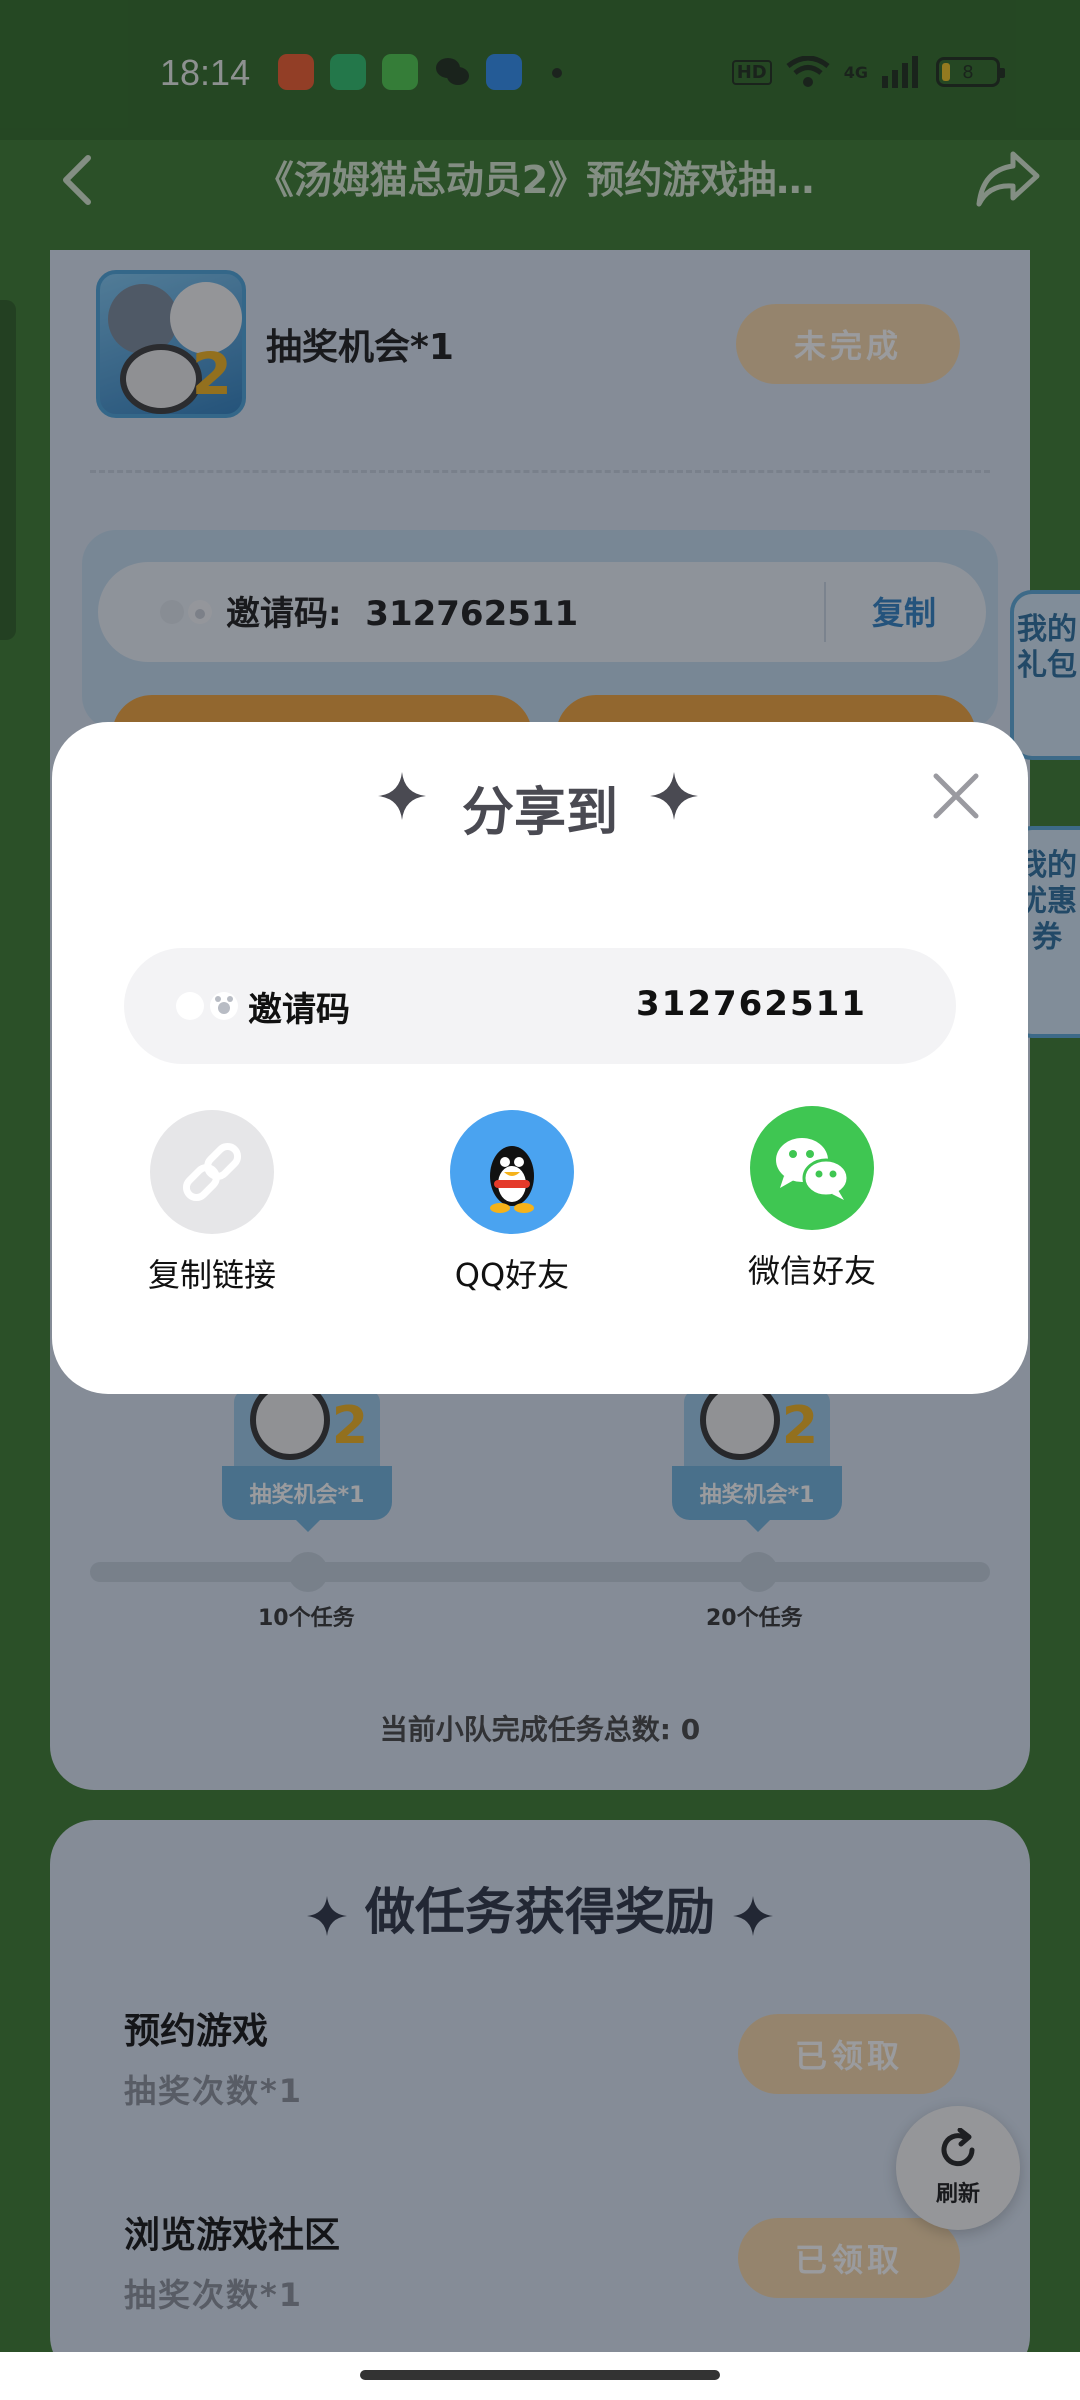  I want to click on link-icon, so click(212, 1172).